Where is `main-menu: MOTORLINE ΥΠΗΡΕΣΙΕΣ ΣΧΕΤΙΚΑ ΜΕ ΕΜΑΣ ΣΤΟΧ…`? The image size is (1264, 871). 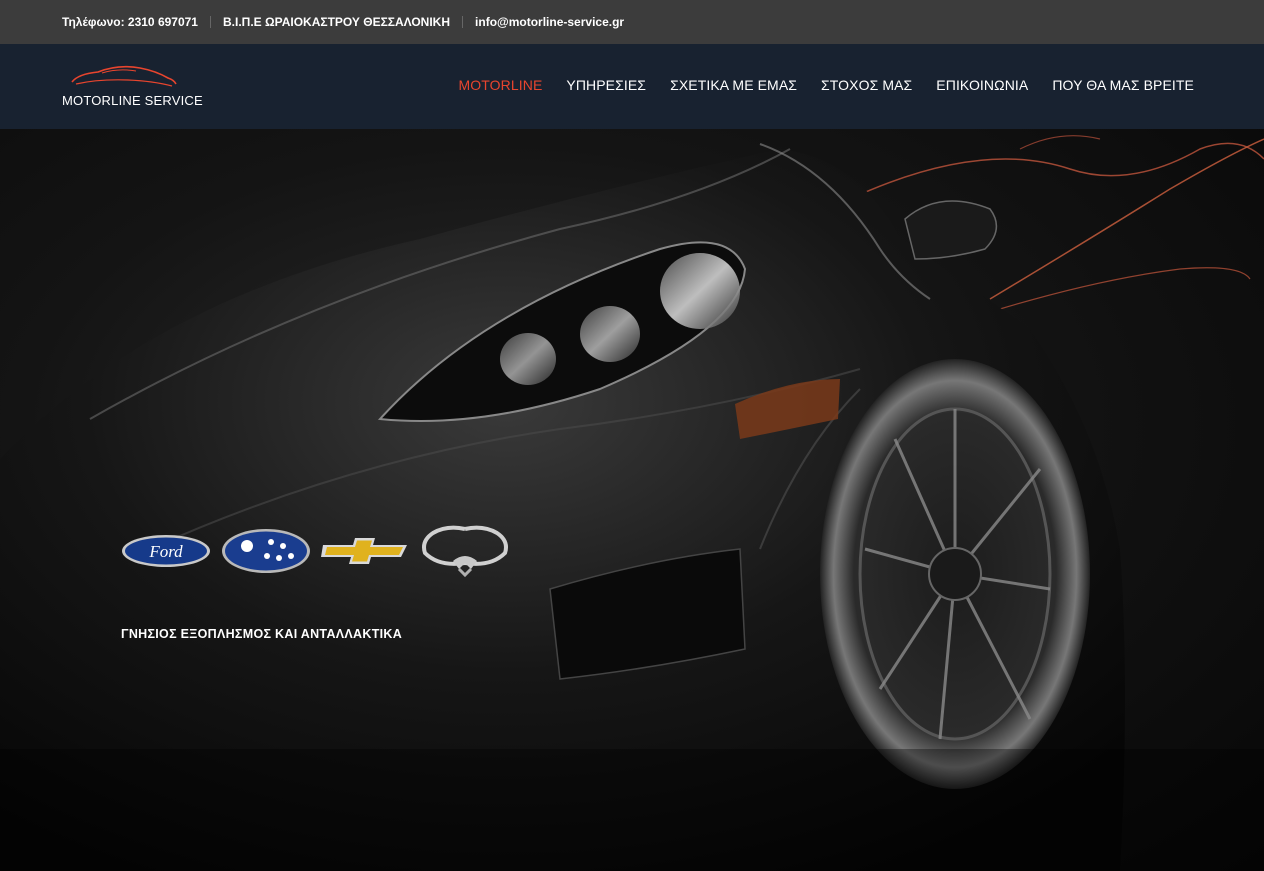 main-menu: MOTORLINE ΥΠΗΡΕΣΙΕΣ ΣΧΕΤΙΚΑ ΜΕ ΕΜΑΣ ΣΤΟΧ… is located at coordinates (826, 85).